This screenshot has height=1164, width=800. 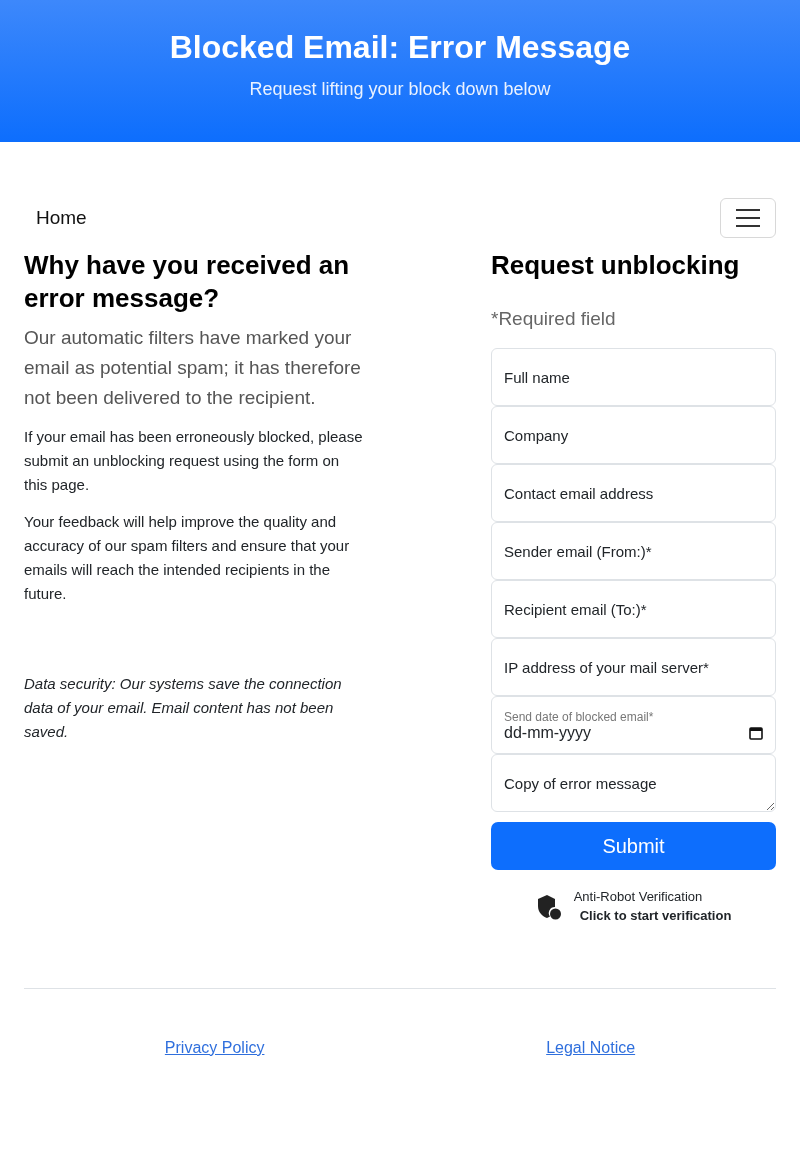 What do you see at coordinates (633, 667) in the screenshot?
I see `input-field: IP address of your mail server*` at bounding box center [633, 667].